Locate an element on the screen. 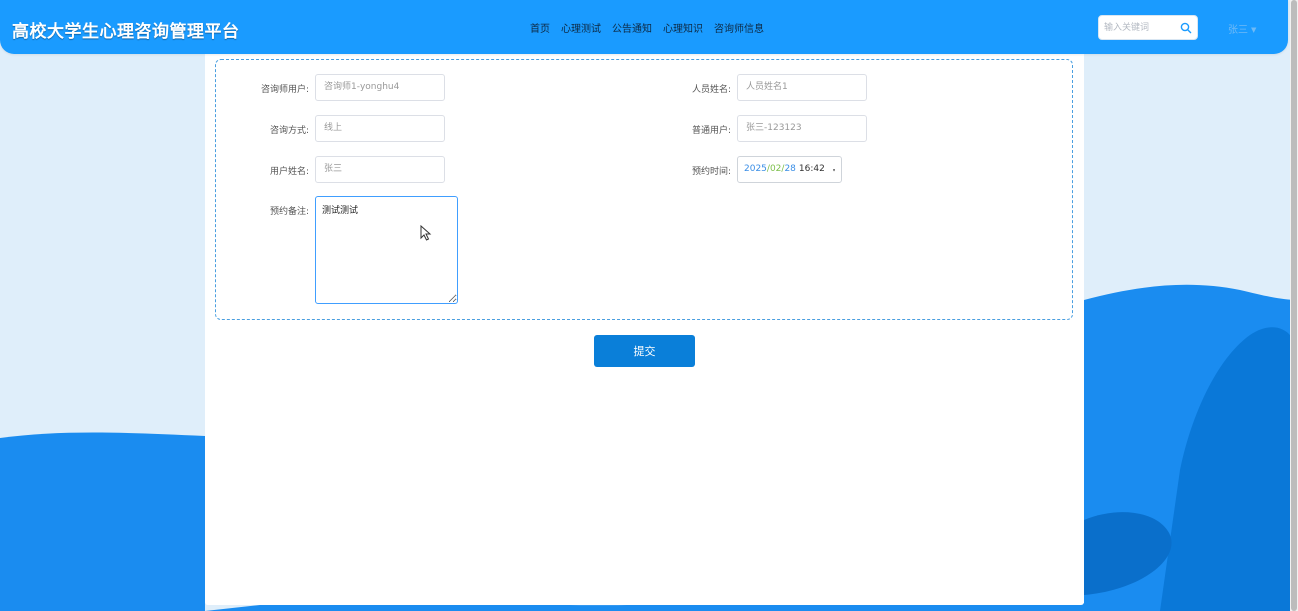 The height and width of the screenshot is (611, 1298). main-nav: 首页 心理测试 公告通知 心理知识 咨询师信息 is located at coordinates (647, 27).